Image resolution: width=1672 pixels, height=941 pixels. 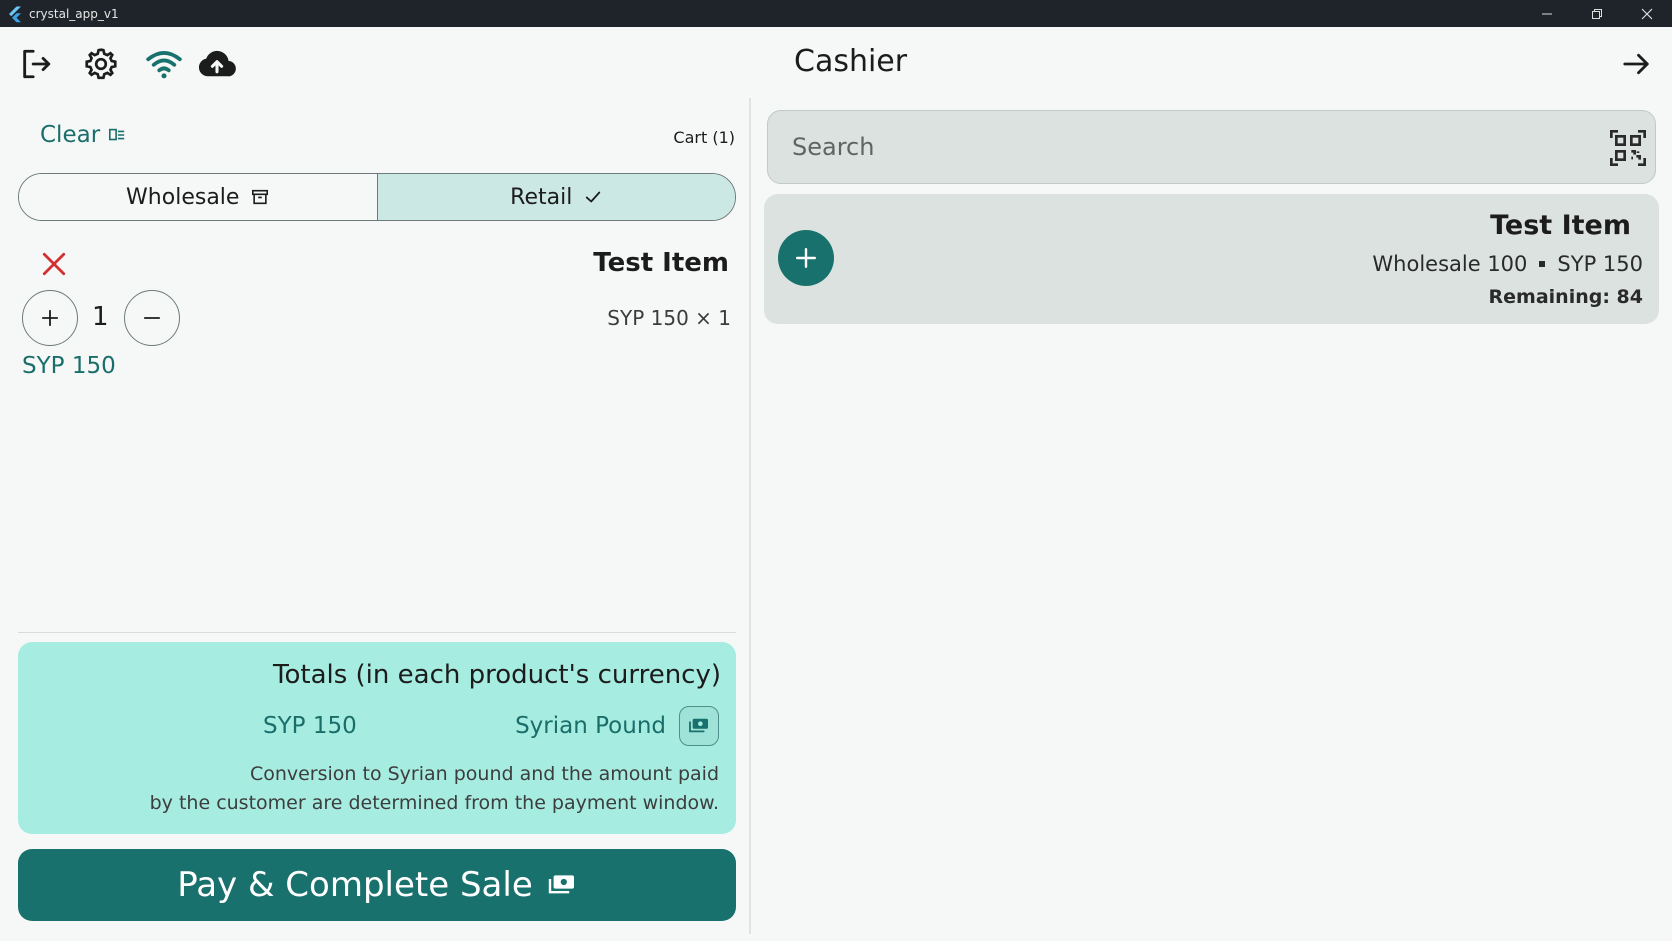 What do you see at coordinates (70, 135) in the screenshot?
I see `clear-label: Clear` at bounding box center [70, 135].